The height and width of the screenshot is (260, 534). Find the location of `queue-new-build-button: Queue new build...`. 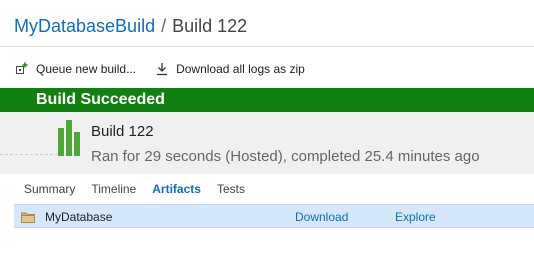

queue-new-build-button: Queue new build... is located at coordinates (75, 69).